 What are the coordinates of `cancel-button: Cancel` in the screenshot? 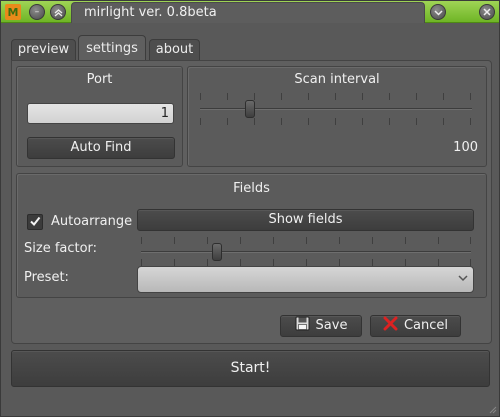 It's located at (415, 326).